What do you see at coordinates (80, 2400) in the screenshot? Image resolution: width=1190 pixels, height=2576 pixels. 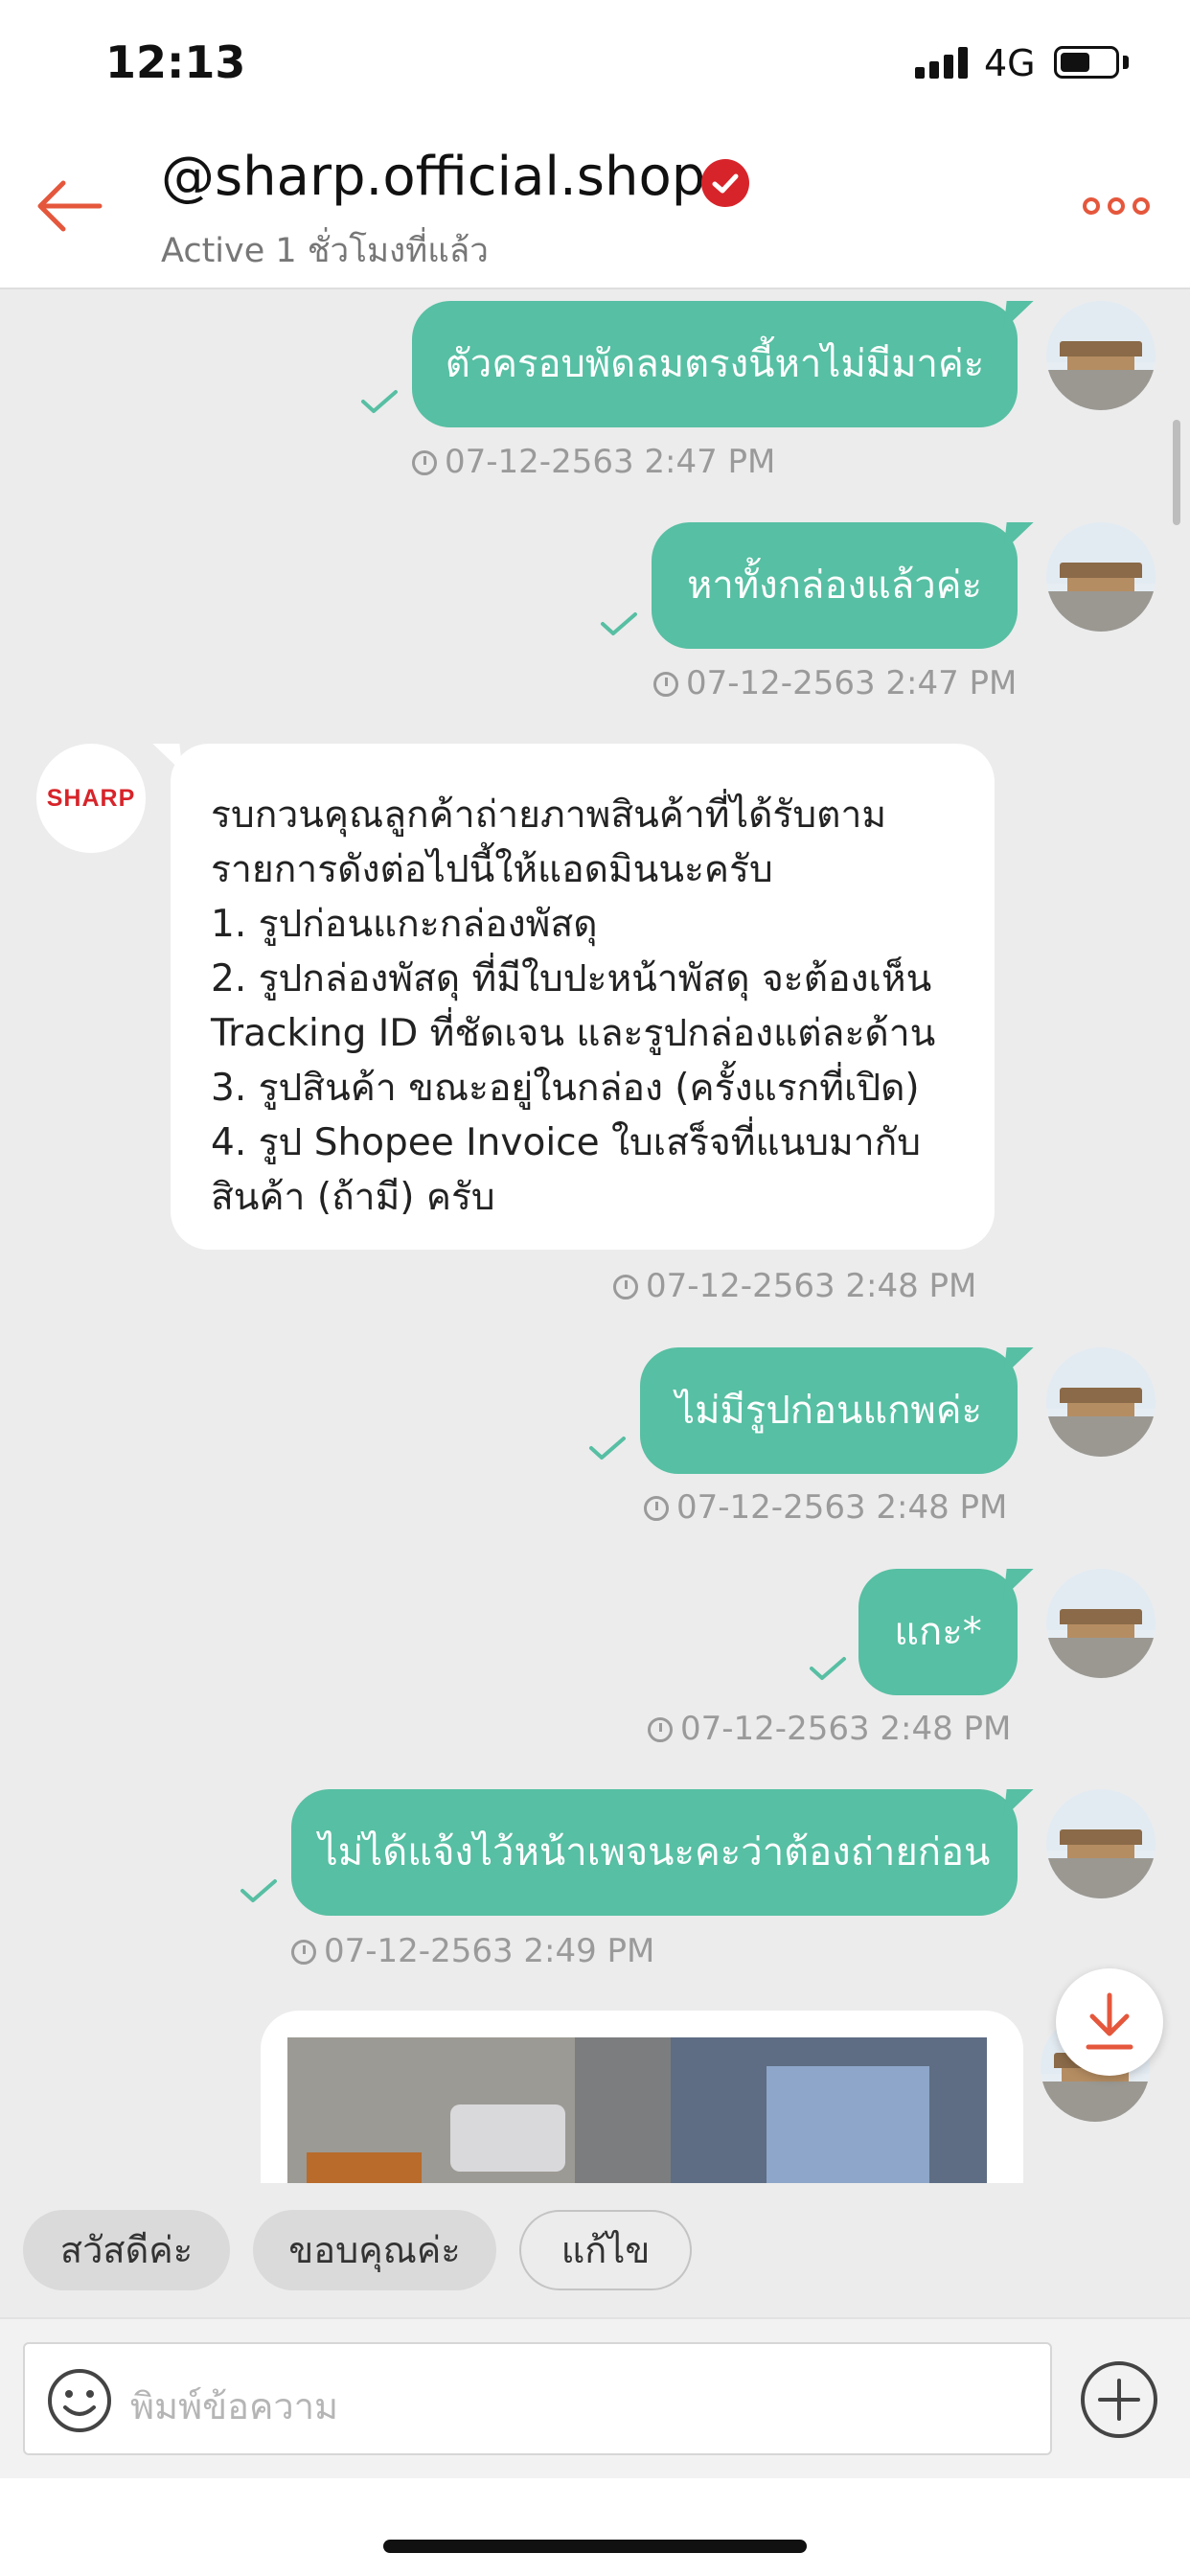 I see `emoji-icon` at bounding box center [80, 2400].